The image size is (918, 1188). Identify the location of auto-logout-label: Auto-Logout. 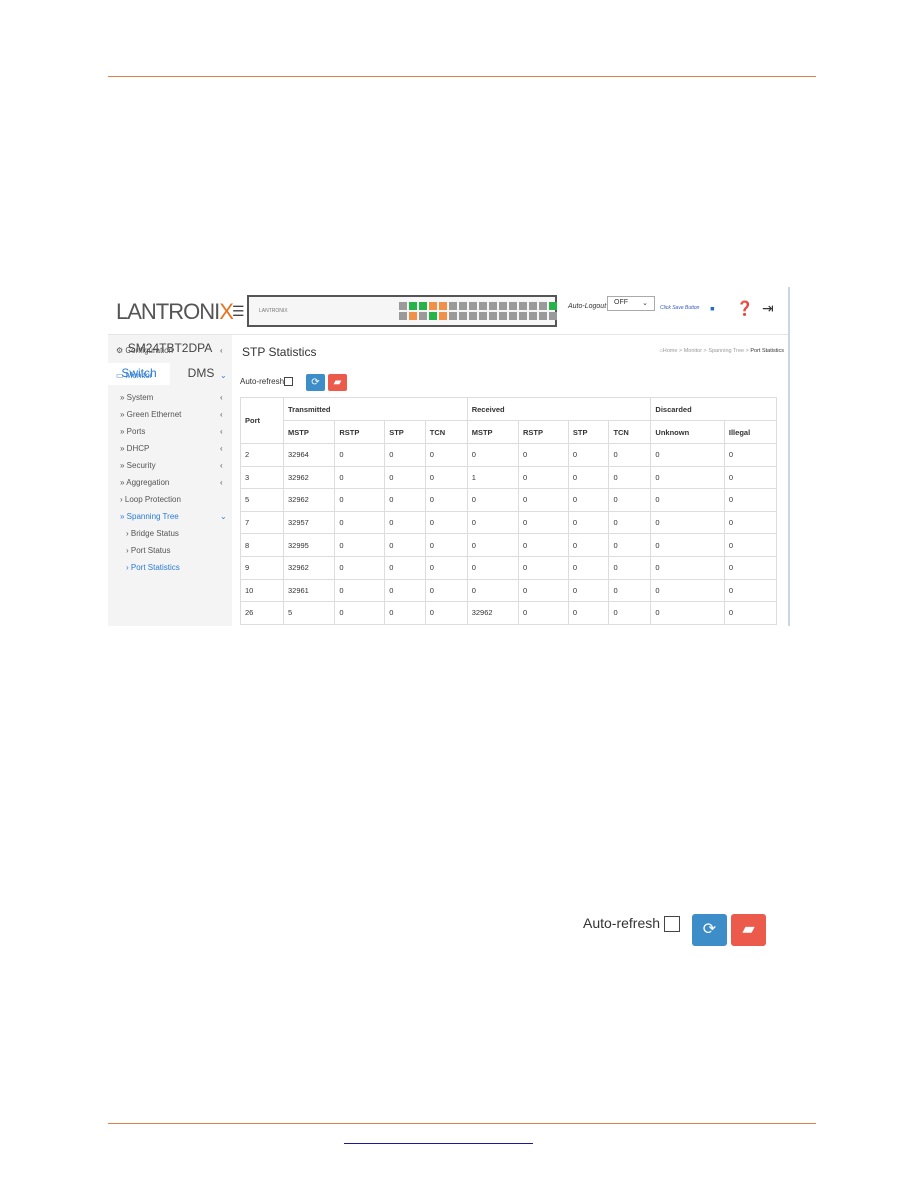
(587, 306).